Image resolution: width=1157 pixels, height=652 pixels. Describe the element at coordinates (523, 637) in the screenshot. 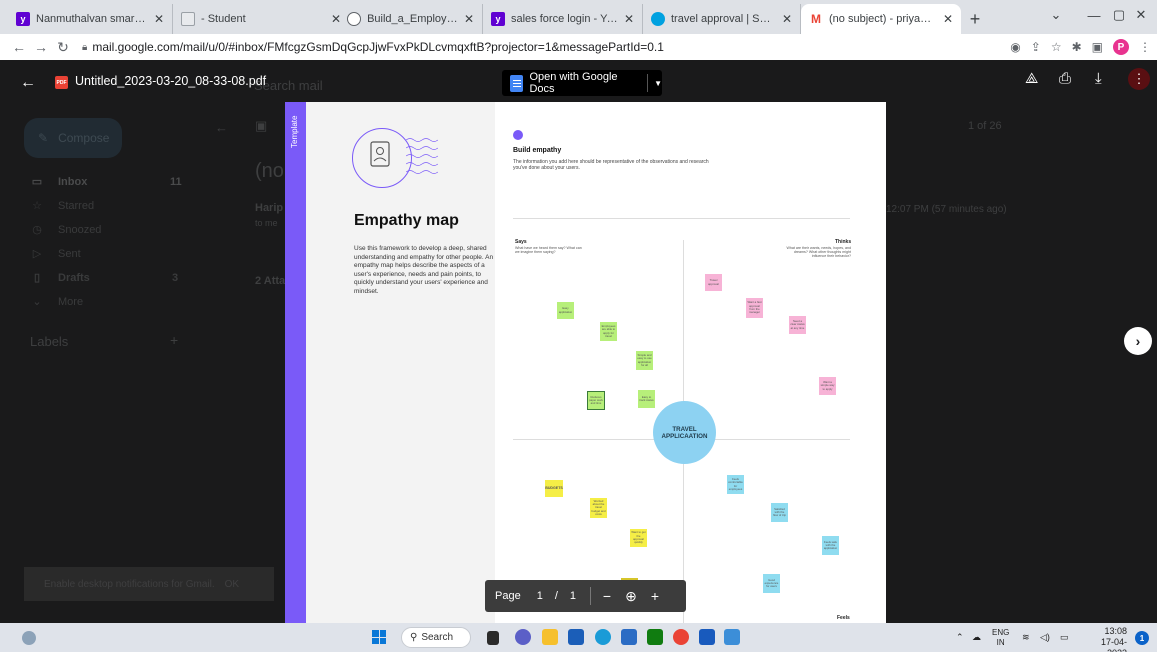

I see `teams-icon` at that location.